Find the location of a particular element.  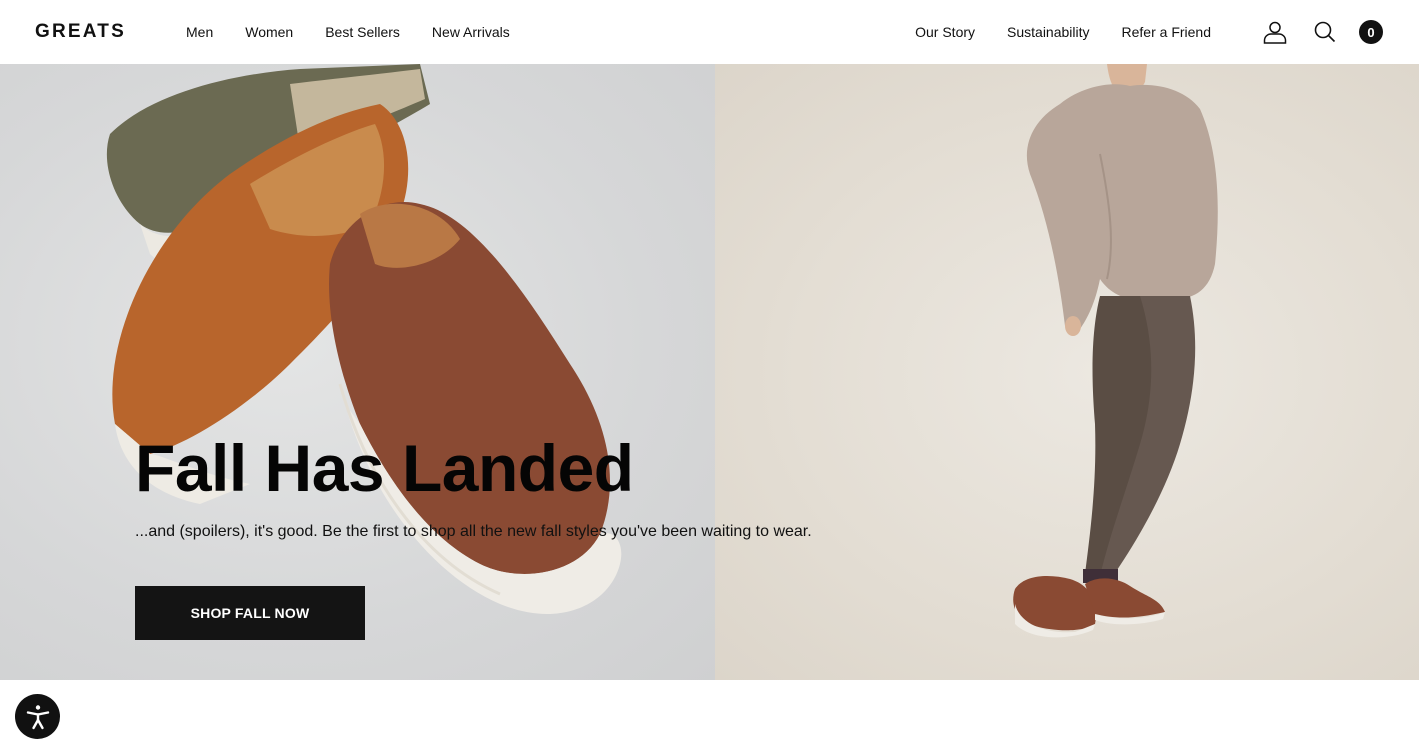

account-icon is located at coordinates (1275, 32).